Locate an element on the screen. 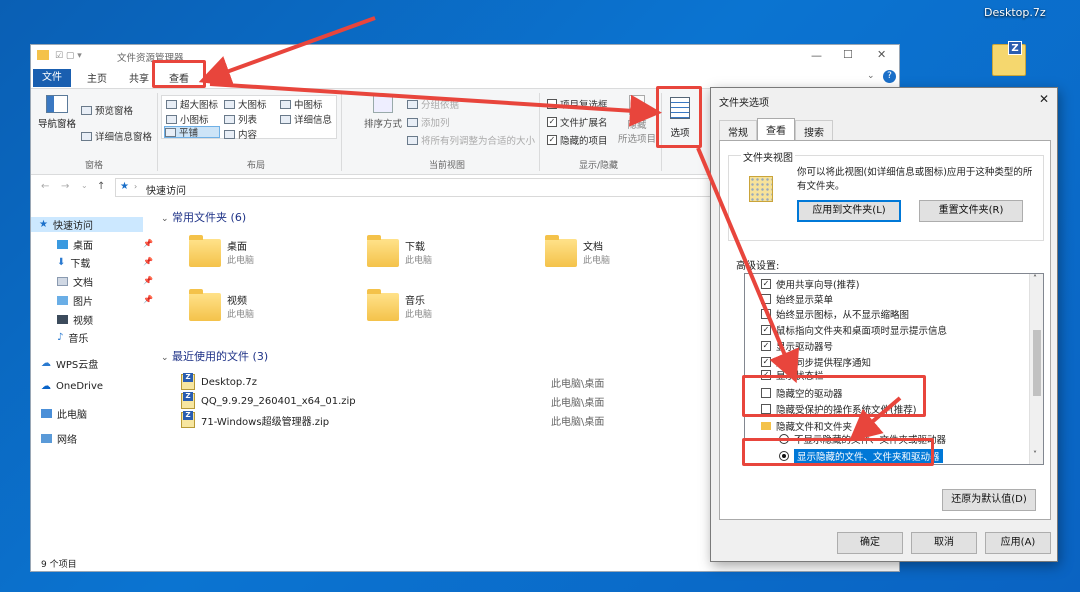 The width and height of the screenshot is (1080, 592). hide-selected-button: 隐藏 所选项目 is located at coordinates (637, 120).